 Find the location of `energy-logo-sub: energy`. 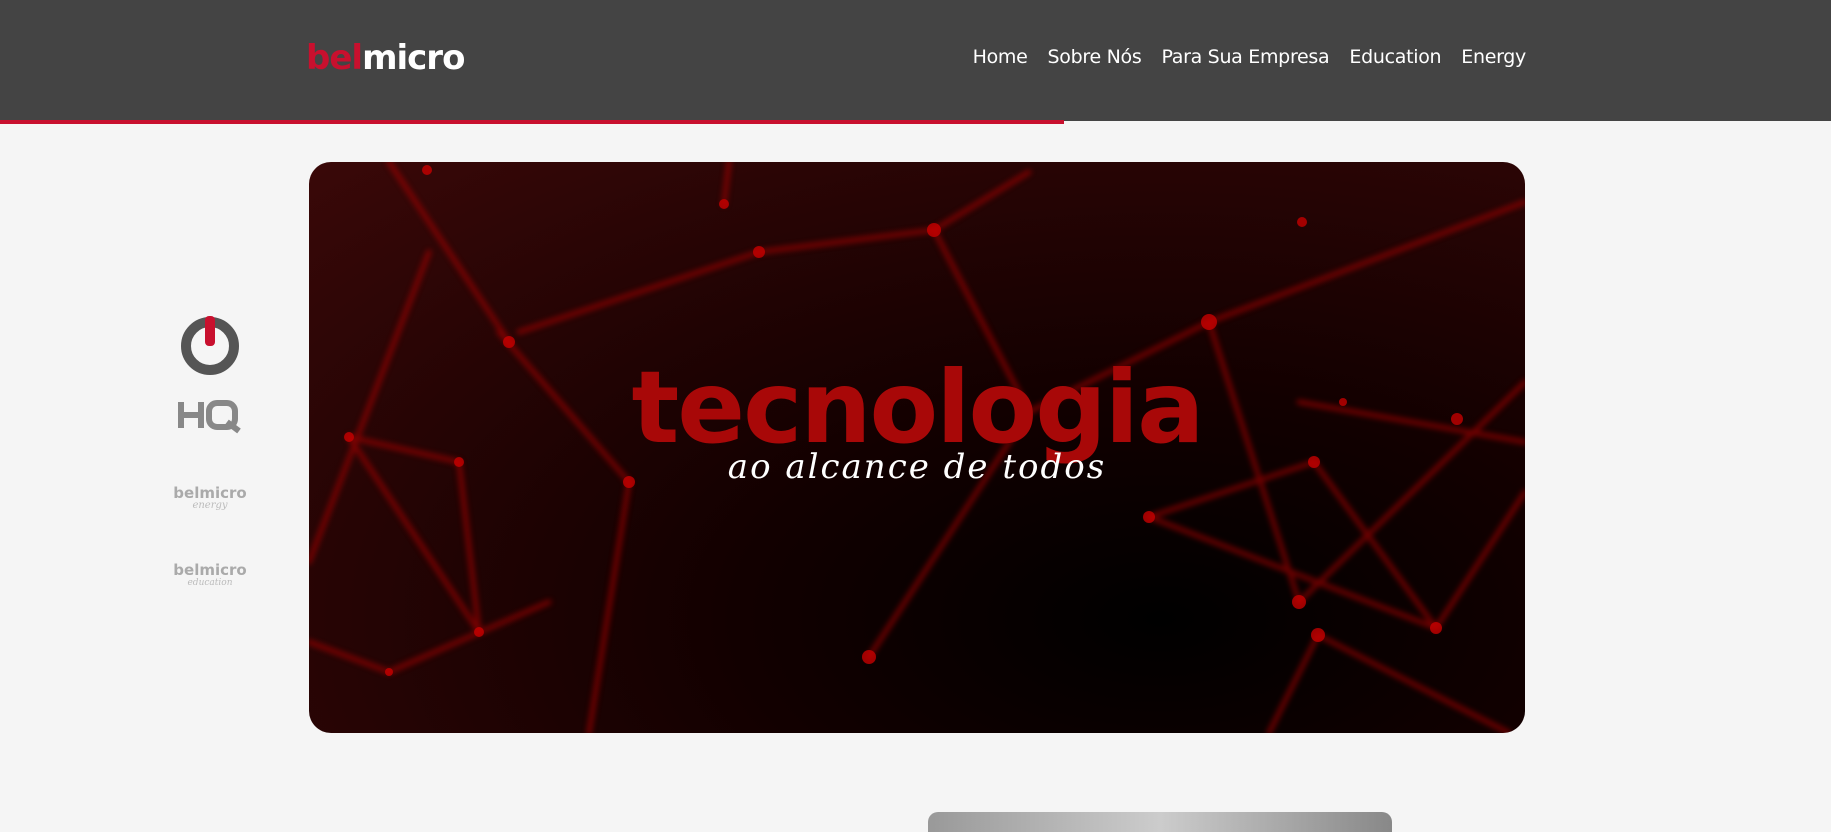

energy-logo-sub: energy is located at coordinates (210, 505).